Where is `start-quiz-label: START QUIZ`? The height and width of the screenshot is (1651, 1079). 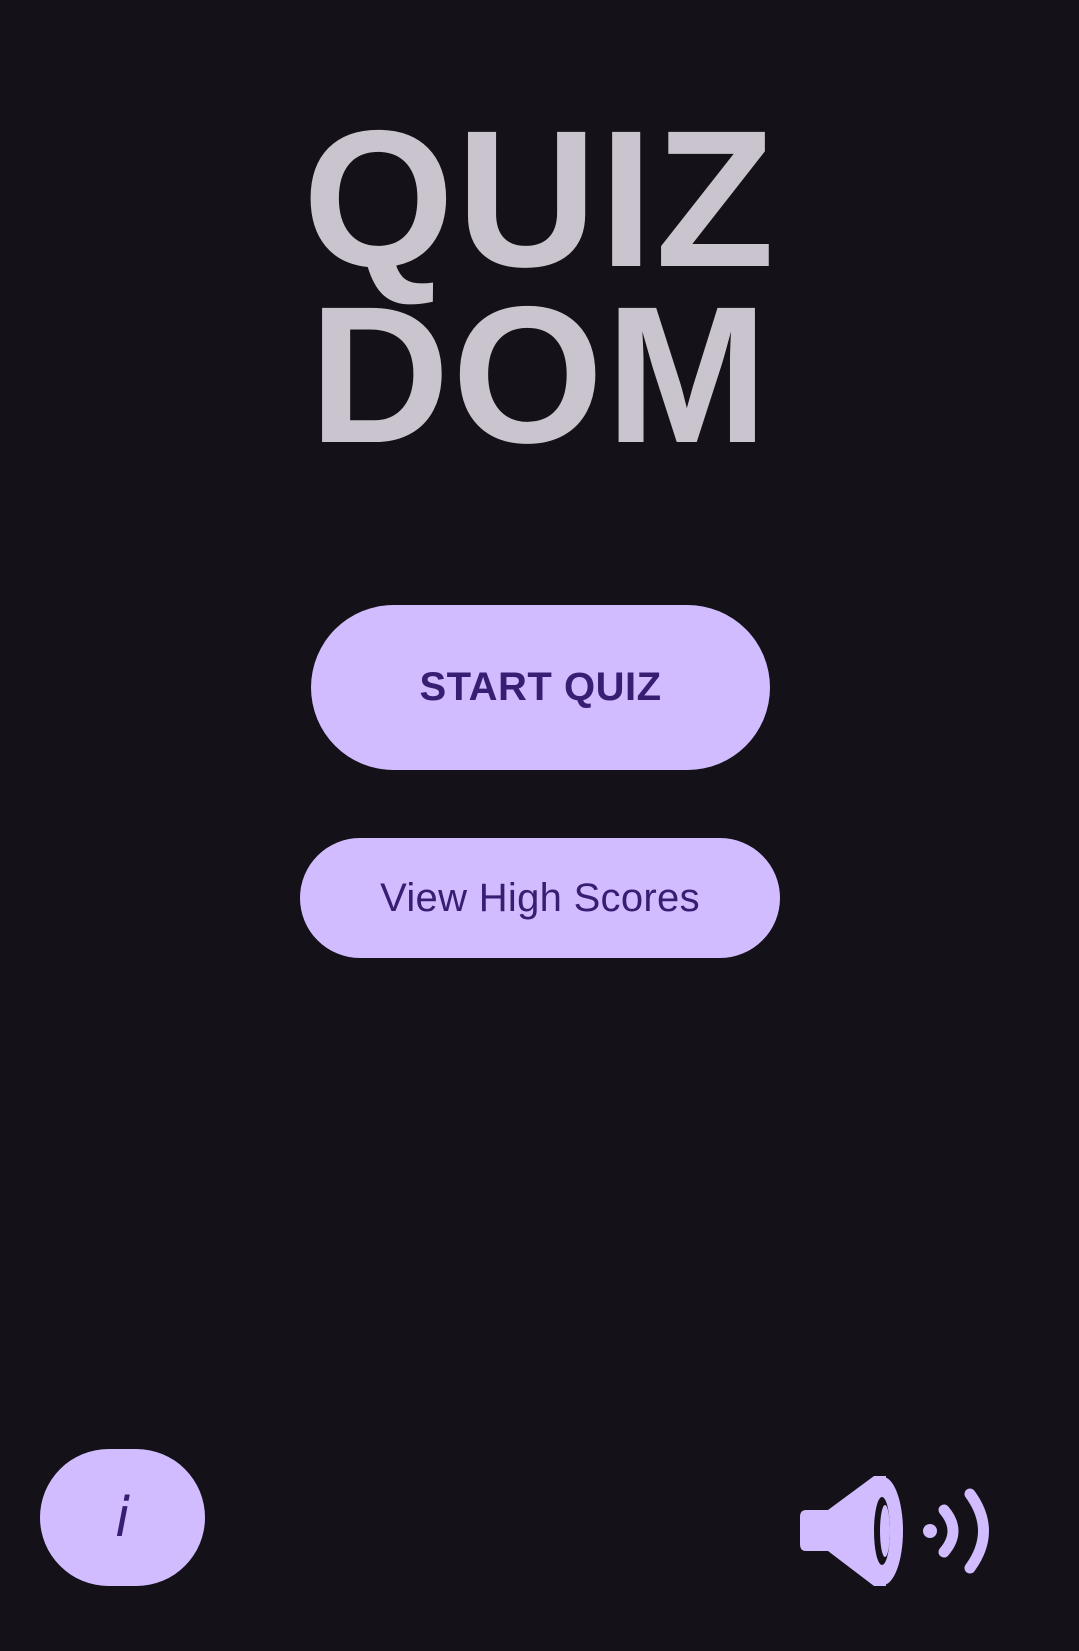 start-quiz-label: START QUIZ is located at coordinates (540, 687).